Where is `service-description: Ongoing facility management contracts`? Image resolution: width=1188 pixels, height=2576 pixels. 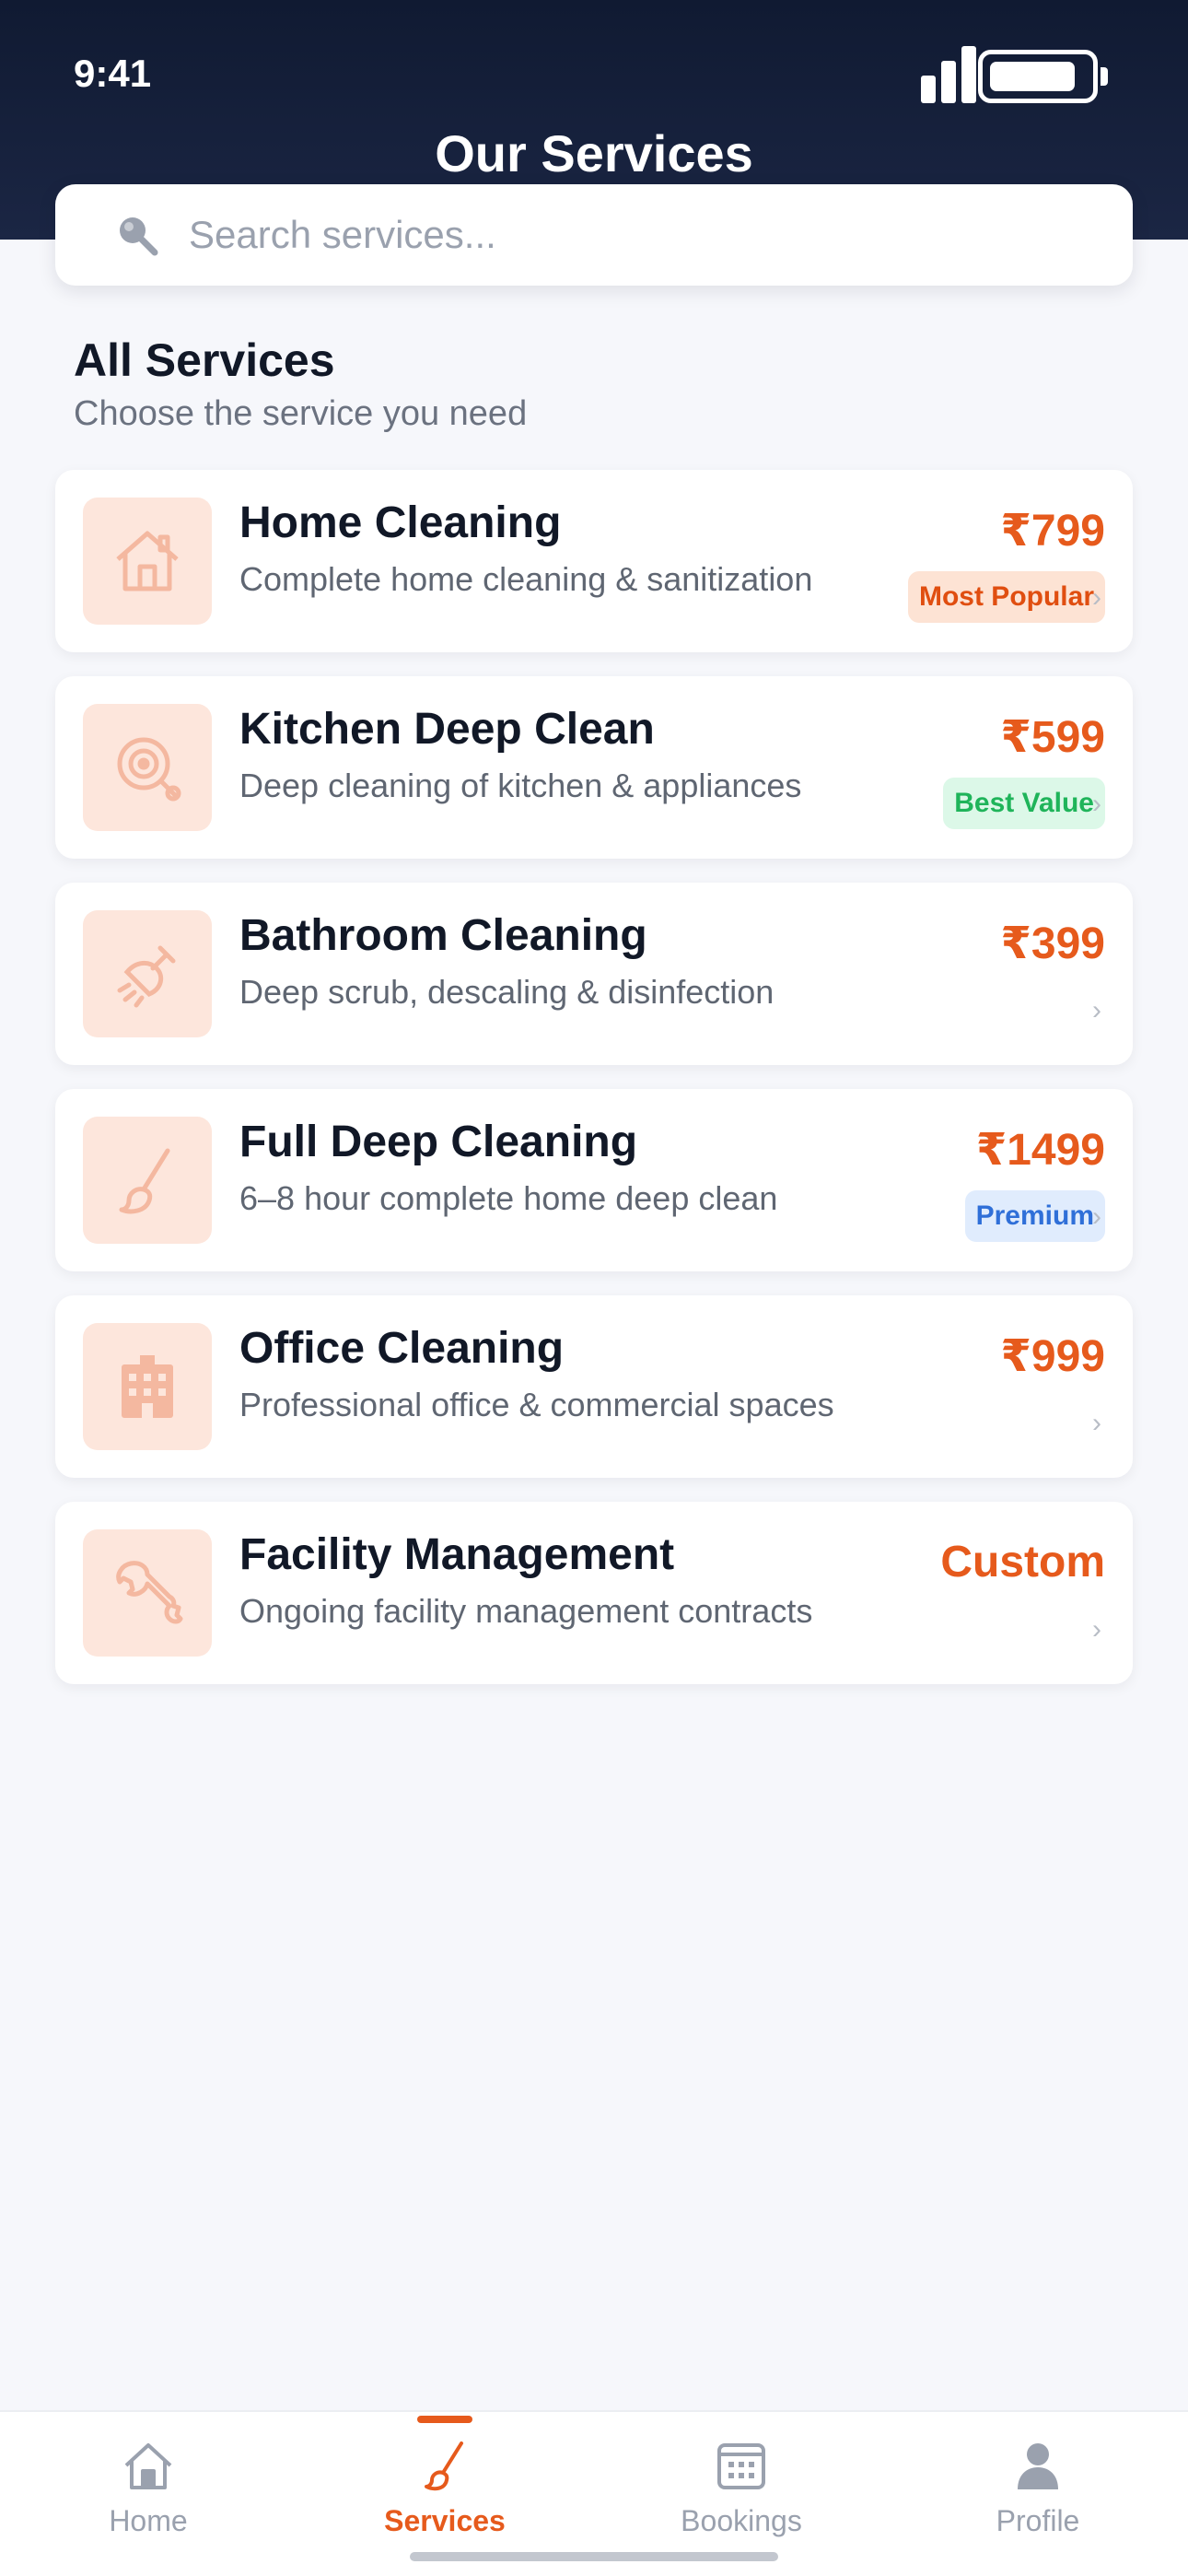
service-description: Ongoing facility management contracts is located at coordinates (526, 1611).